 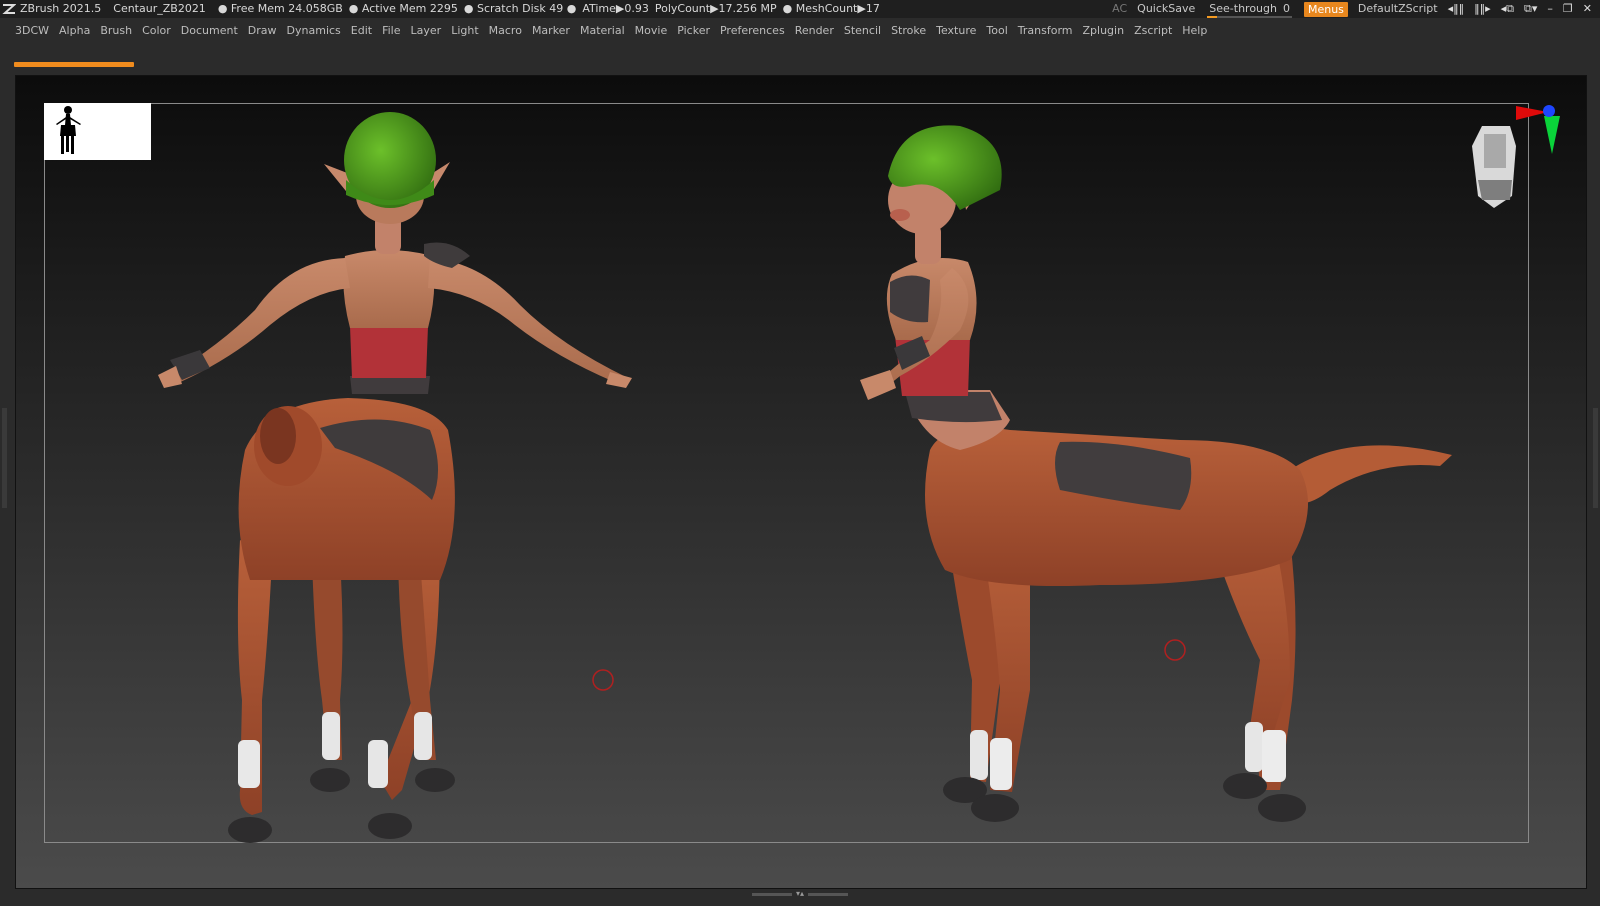 What do you see at coordinates (68, 130) in the screenshot?
I see `centaur-silhouette-icon` at bounding box center [68, 130].